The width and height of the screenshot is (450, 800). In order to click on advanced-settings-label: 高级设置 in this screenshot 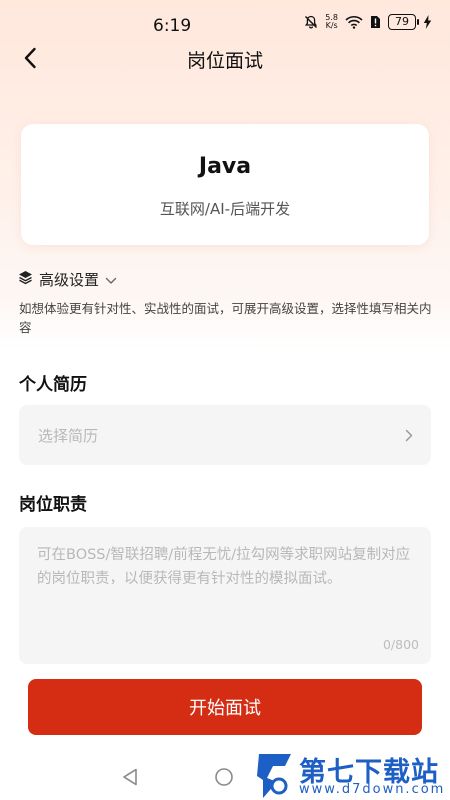, I will do `click(69, 279)`.